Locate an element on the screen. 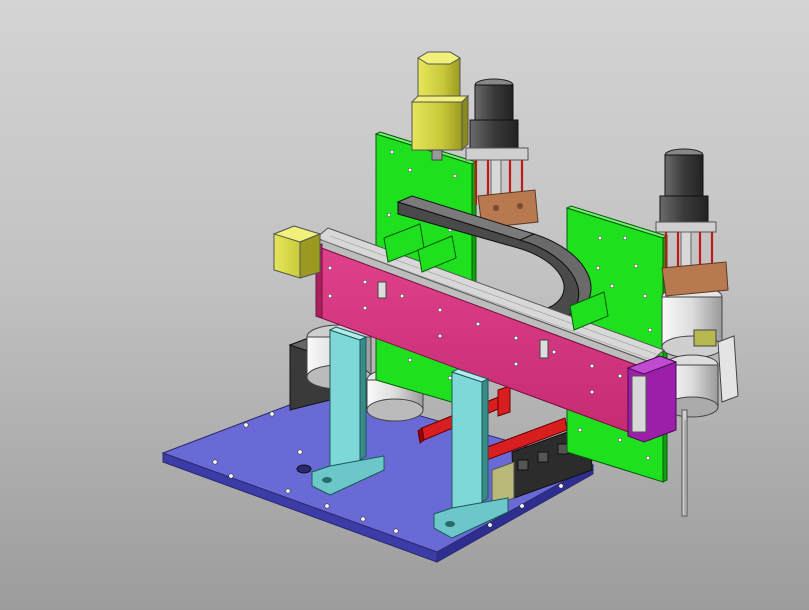 The image size is (809, 610). motor-dark-right is located at coordinates (692, 222).